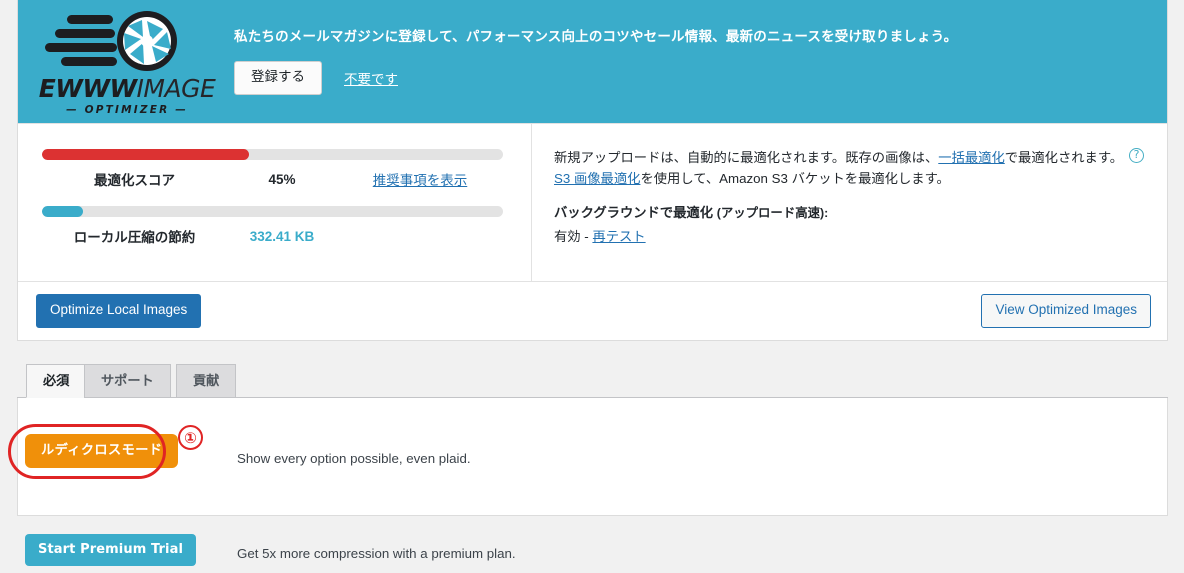 The image size is (1184, 573). I want to click on ludicrous-mode-description: Show every option possible, even plaid., so click(354, 458).